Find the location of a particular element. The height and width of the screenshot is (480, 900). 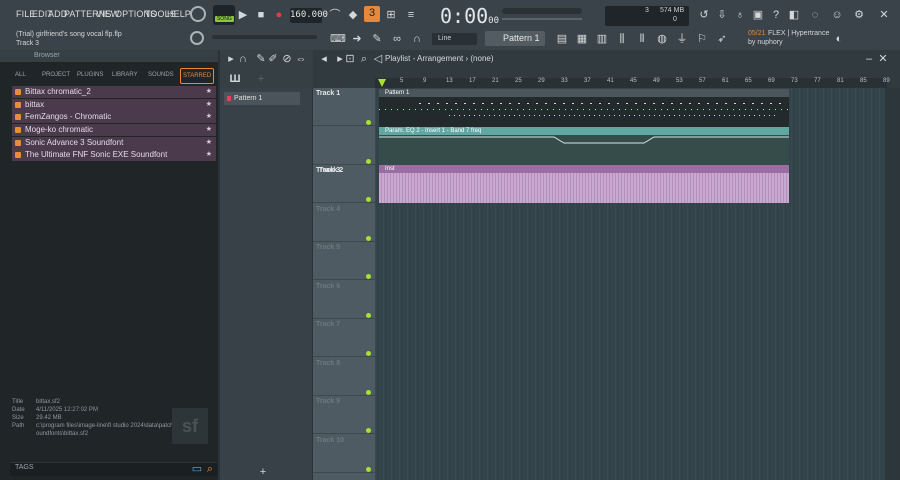

slip-icon: ⇔ is located at coordinates (301, 59).